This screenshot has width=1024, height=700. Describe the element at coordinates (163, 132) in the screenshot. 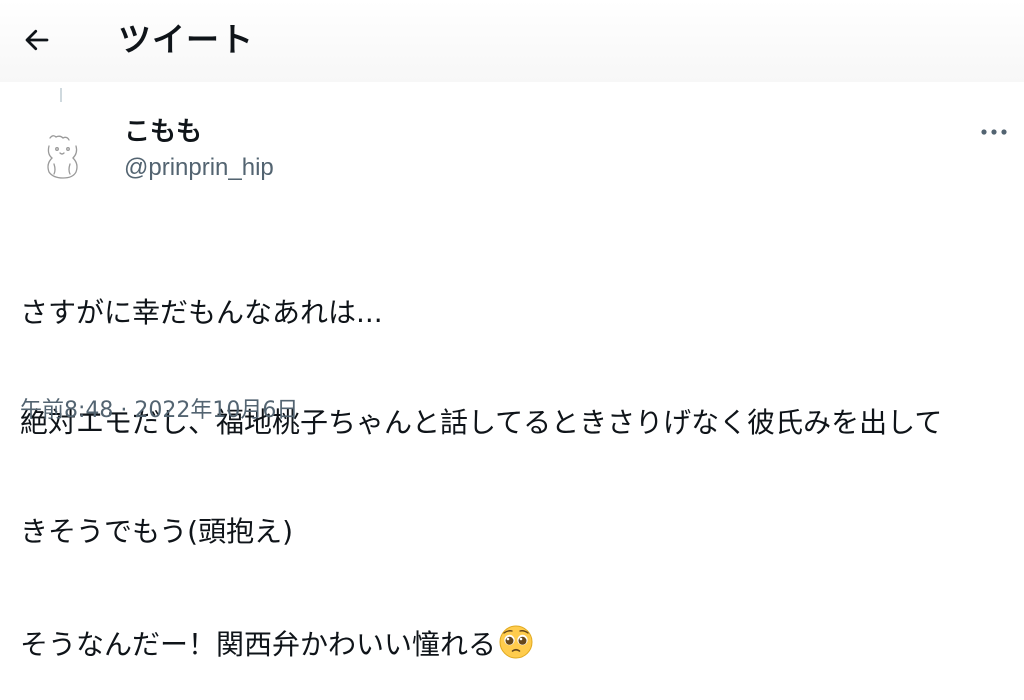

I see `display-name: こもも` at that location.